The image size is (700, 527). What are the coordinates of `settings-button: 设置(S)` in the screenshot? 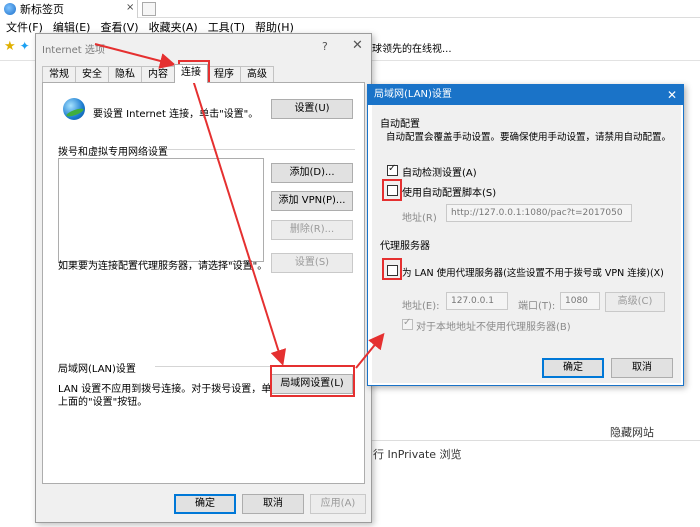 It's located at (312, 263).